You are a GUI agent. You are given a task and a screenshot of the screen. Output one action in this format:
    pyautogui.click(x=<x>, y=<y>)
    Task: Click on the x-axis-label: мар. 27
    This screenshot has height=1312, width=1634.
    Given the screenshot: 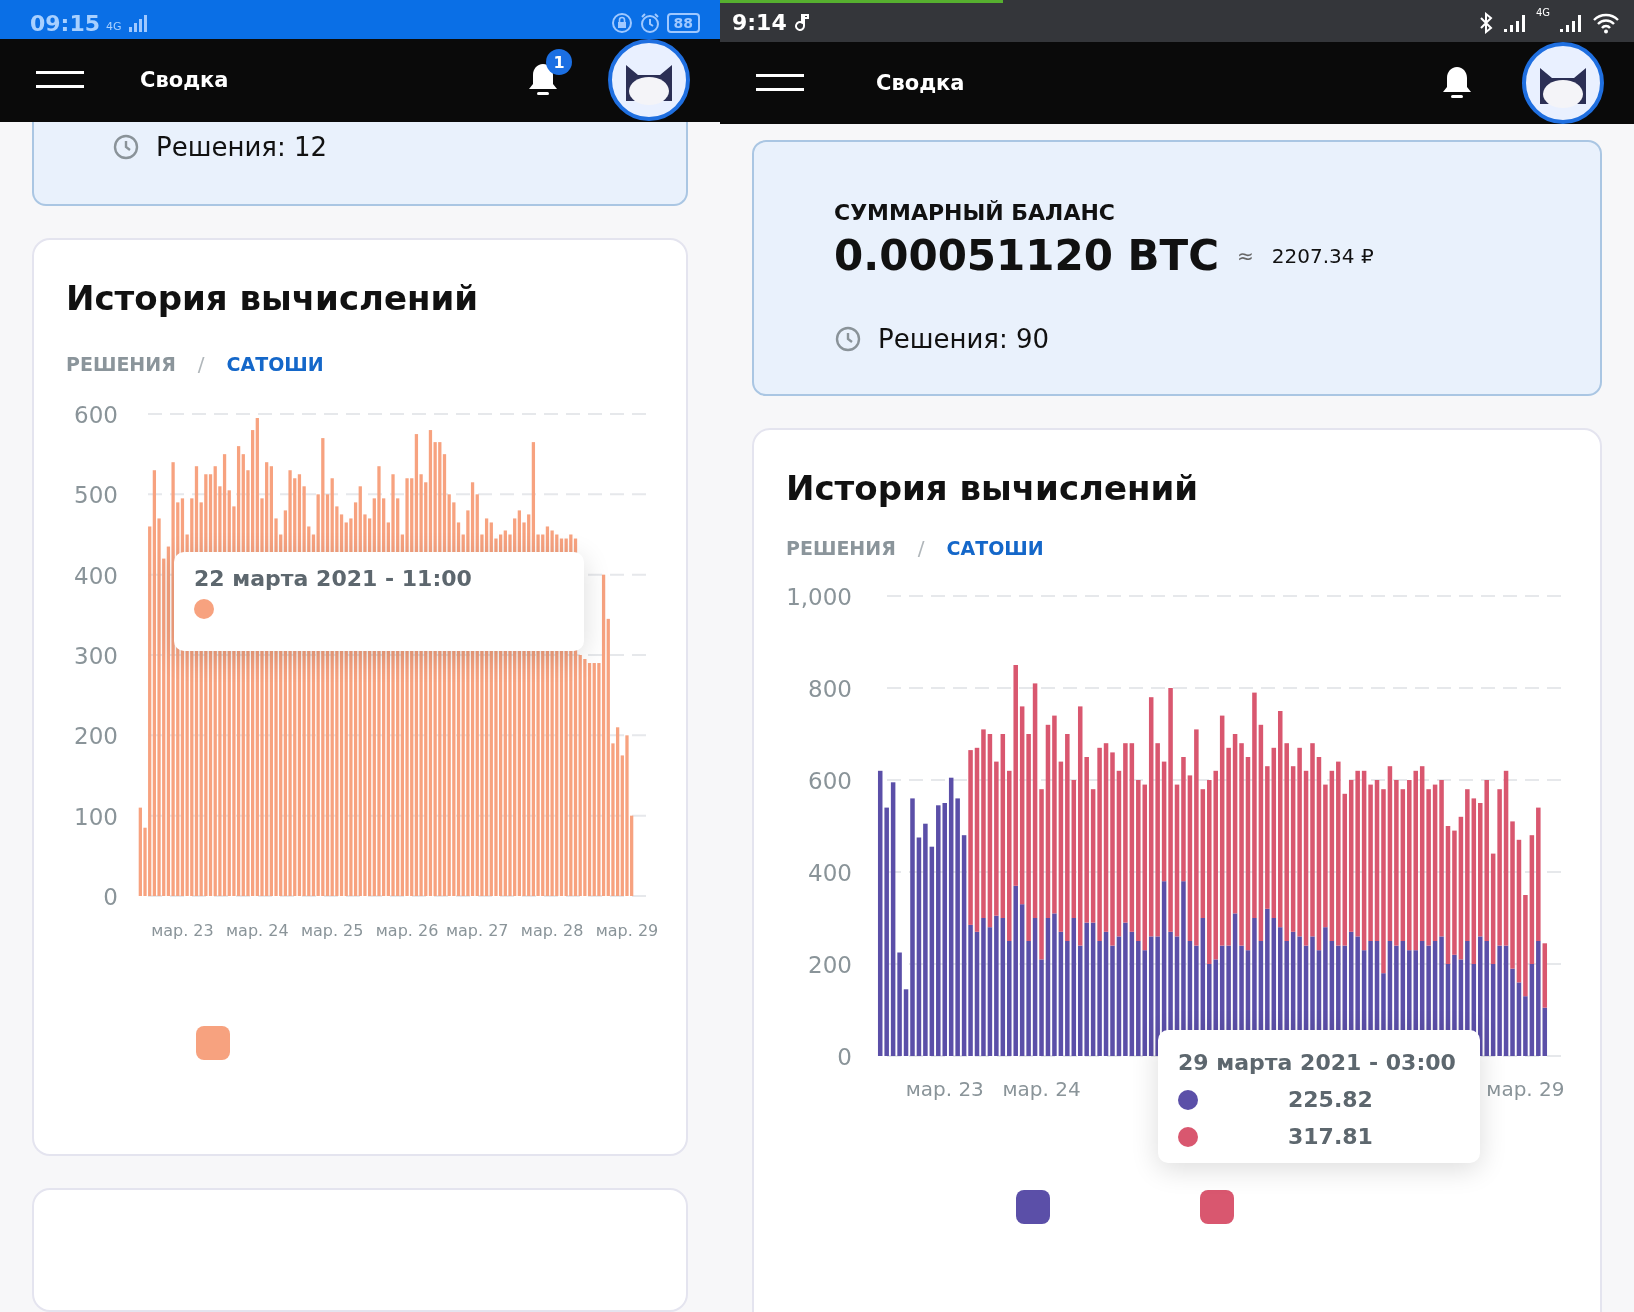 What is the action you would take?
    pyautogui.click(x=477, y=930)
    